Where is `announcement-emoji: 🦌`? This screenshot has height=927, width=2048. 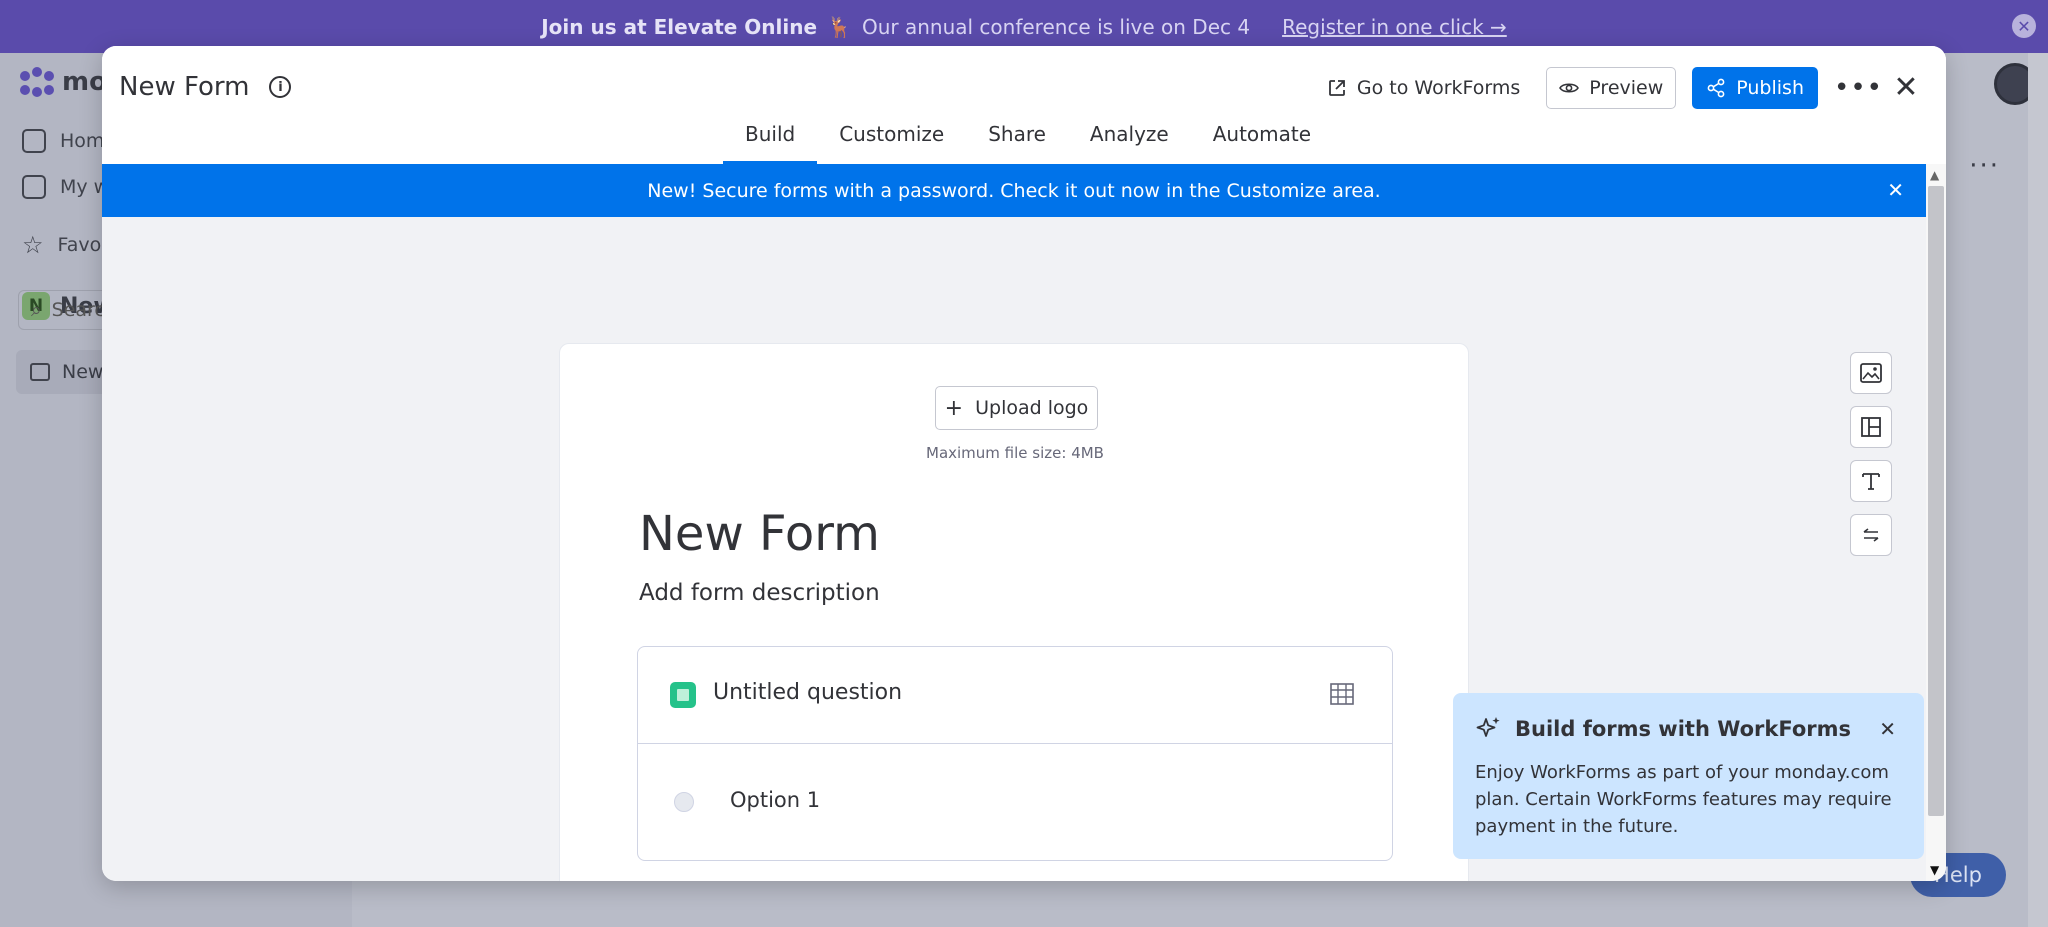 announcement-emoji: 🦌 is located at coordinates (839, 26).